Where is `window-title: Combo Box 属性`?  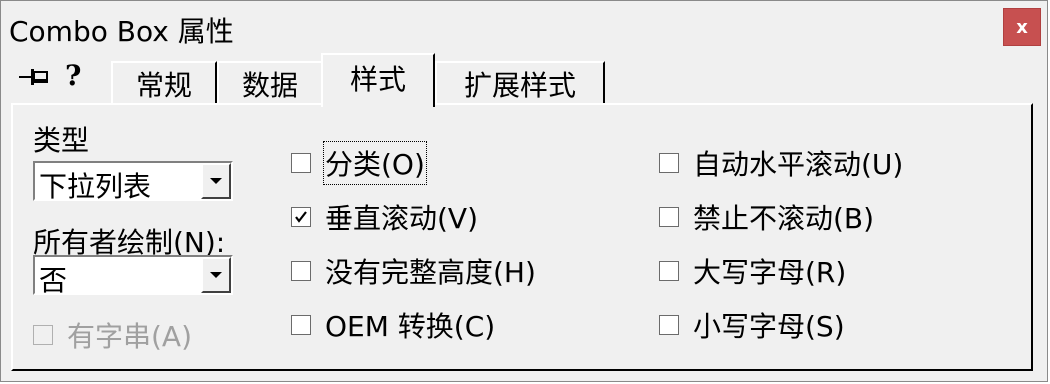 window-title: Combo Box 属性 is located at coordinates (121, 31).